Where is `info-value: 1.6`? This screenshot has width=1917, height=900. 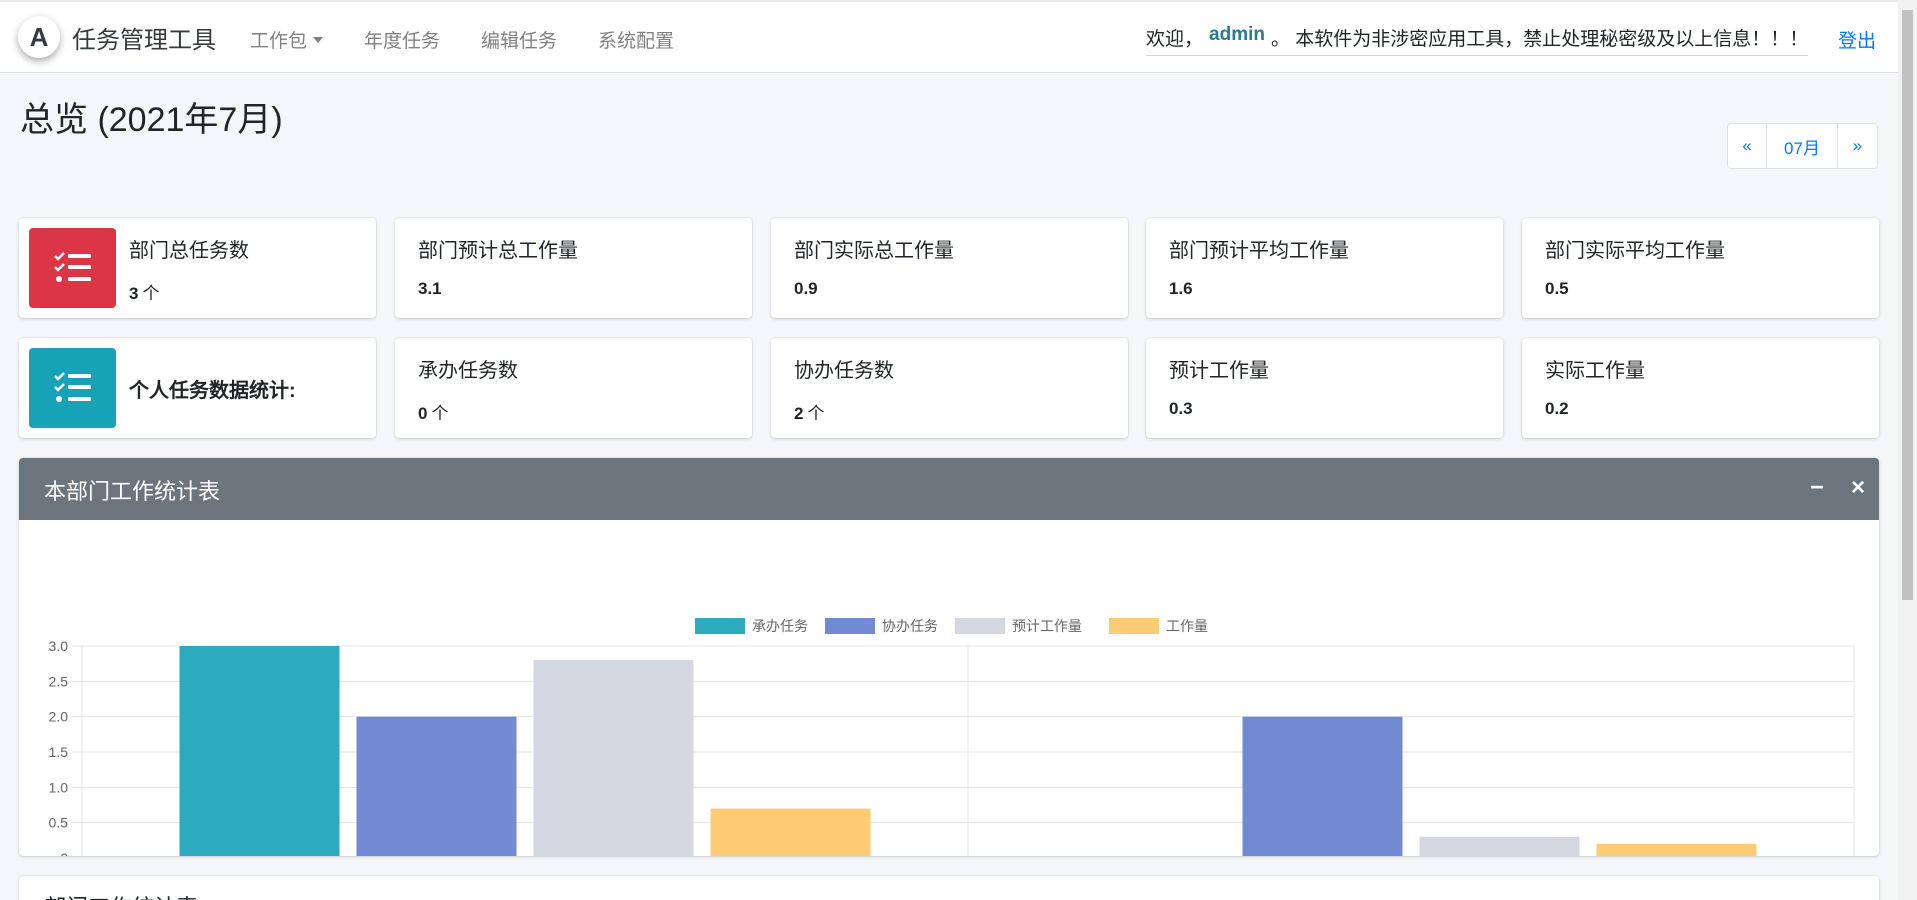
info-value: 1.6 is located at coordinates (1181, 288).